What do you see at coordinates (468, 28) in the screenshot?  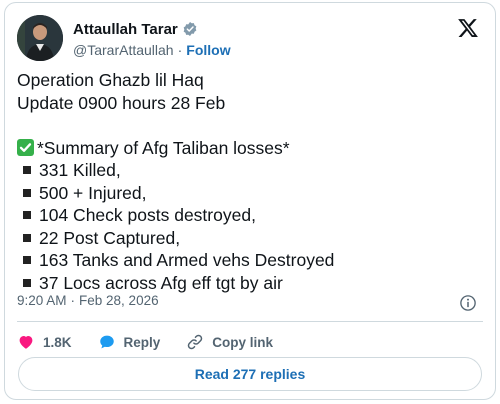 I see `x-logo-icon` at bounding box center [468, 28].